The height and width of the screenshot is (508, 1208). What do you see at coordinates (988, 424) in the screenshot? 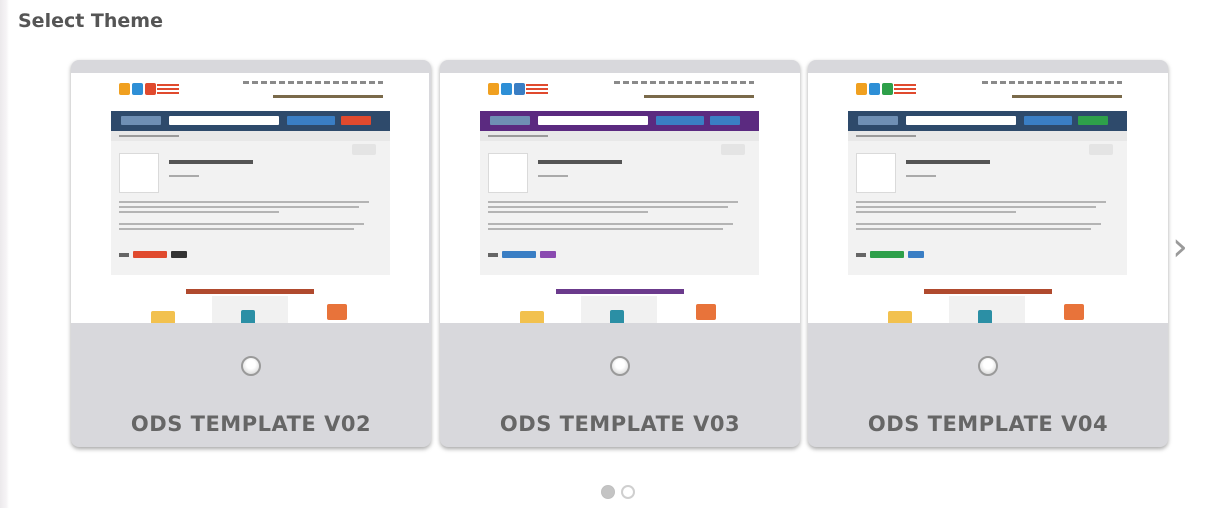
I see `theme-label: ODS TEMPLATE V04` at bounding box center [988, 424].